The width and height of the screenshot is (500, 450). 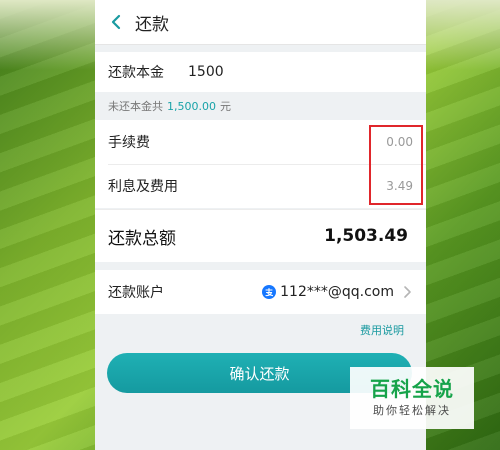 I want to click on principal-row: 还款本金, so click(x=260, y=72).